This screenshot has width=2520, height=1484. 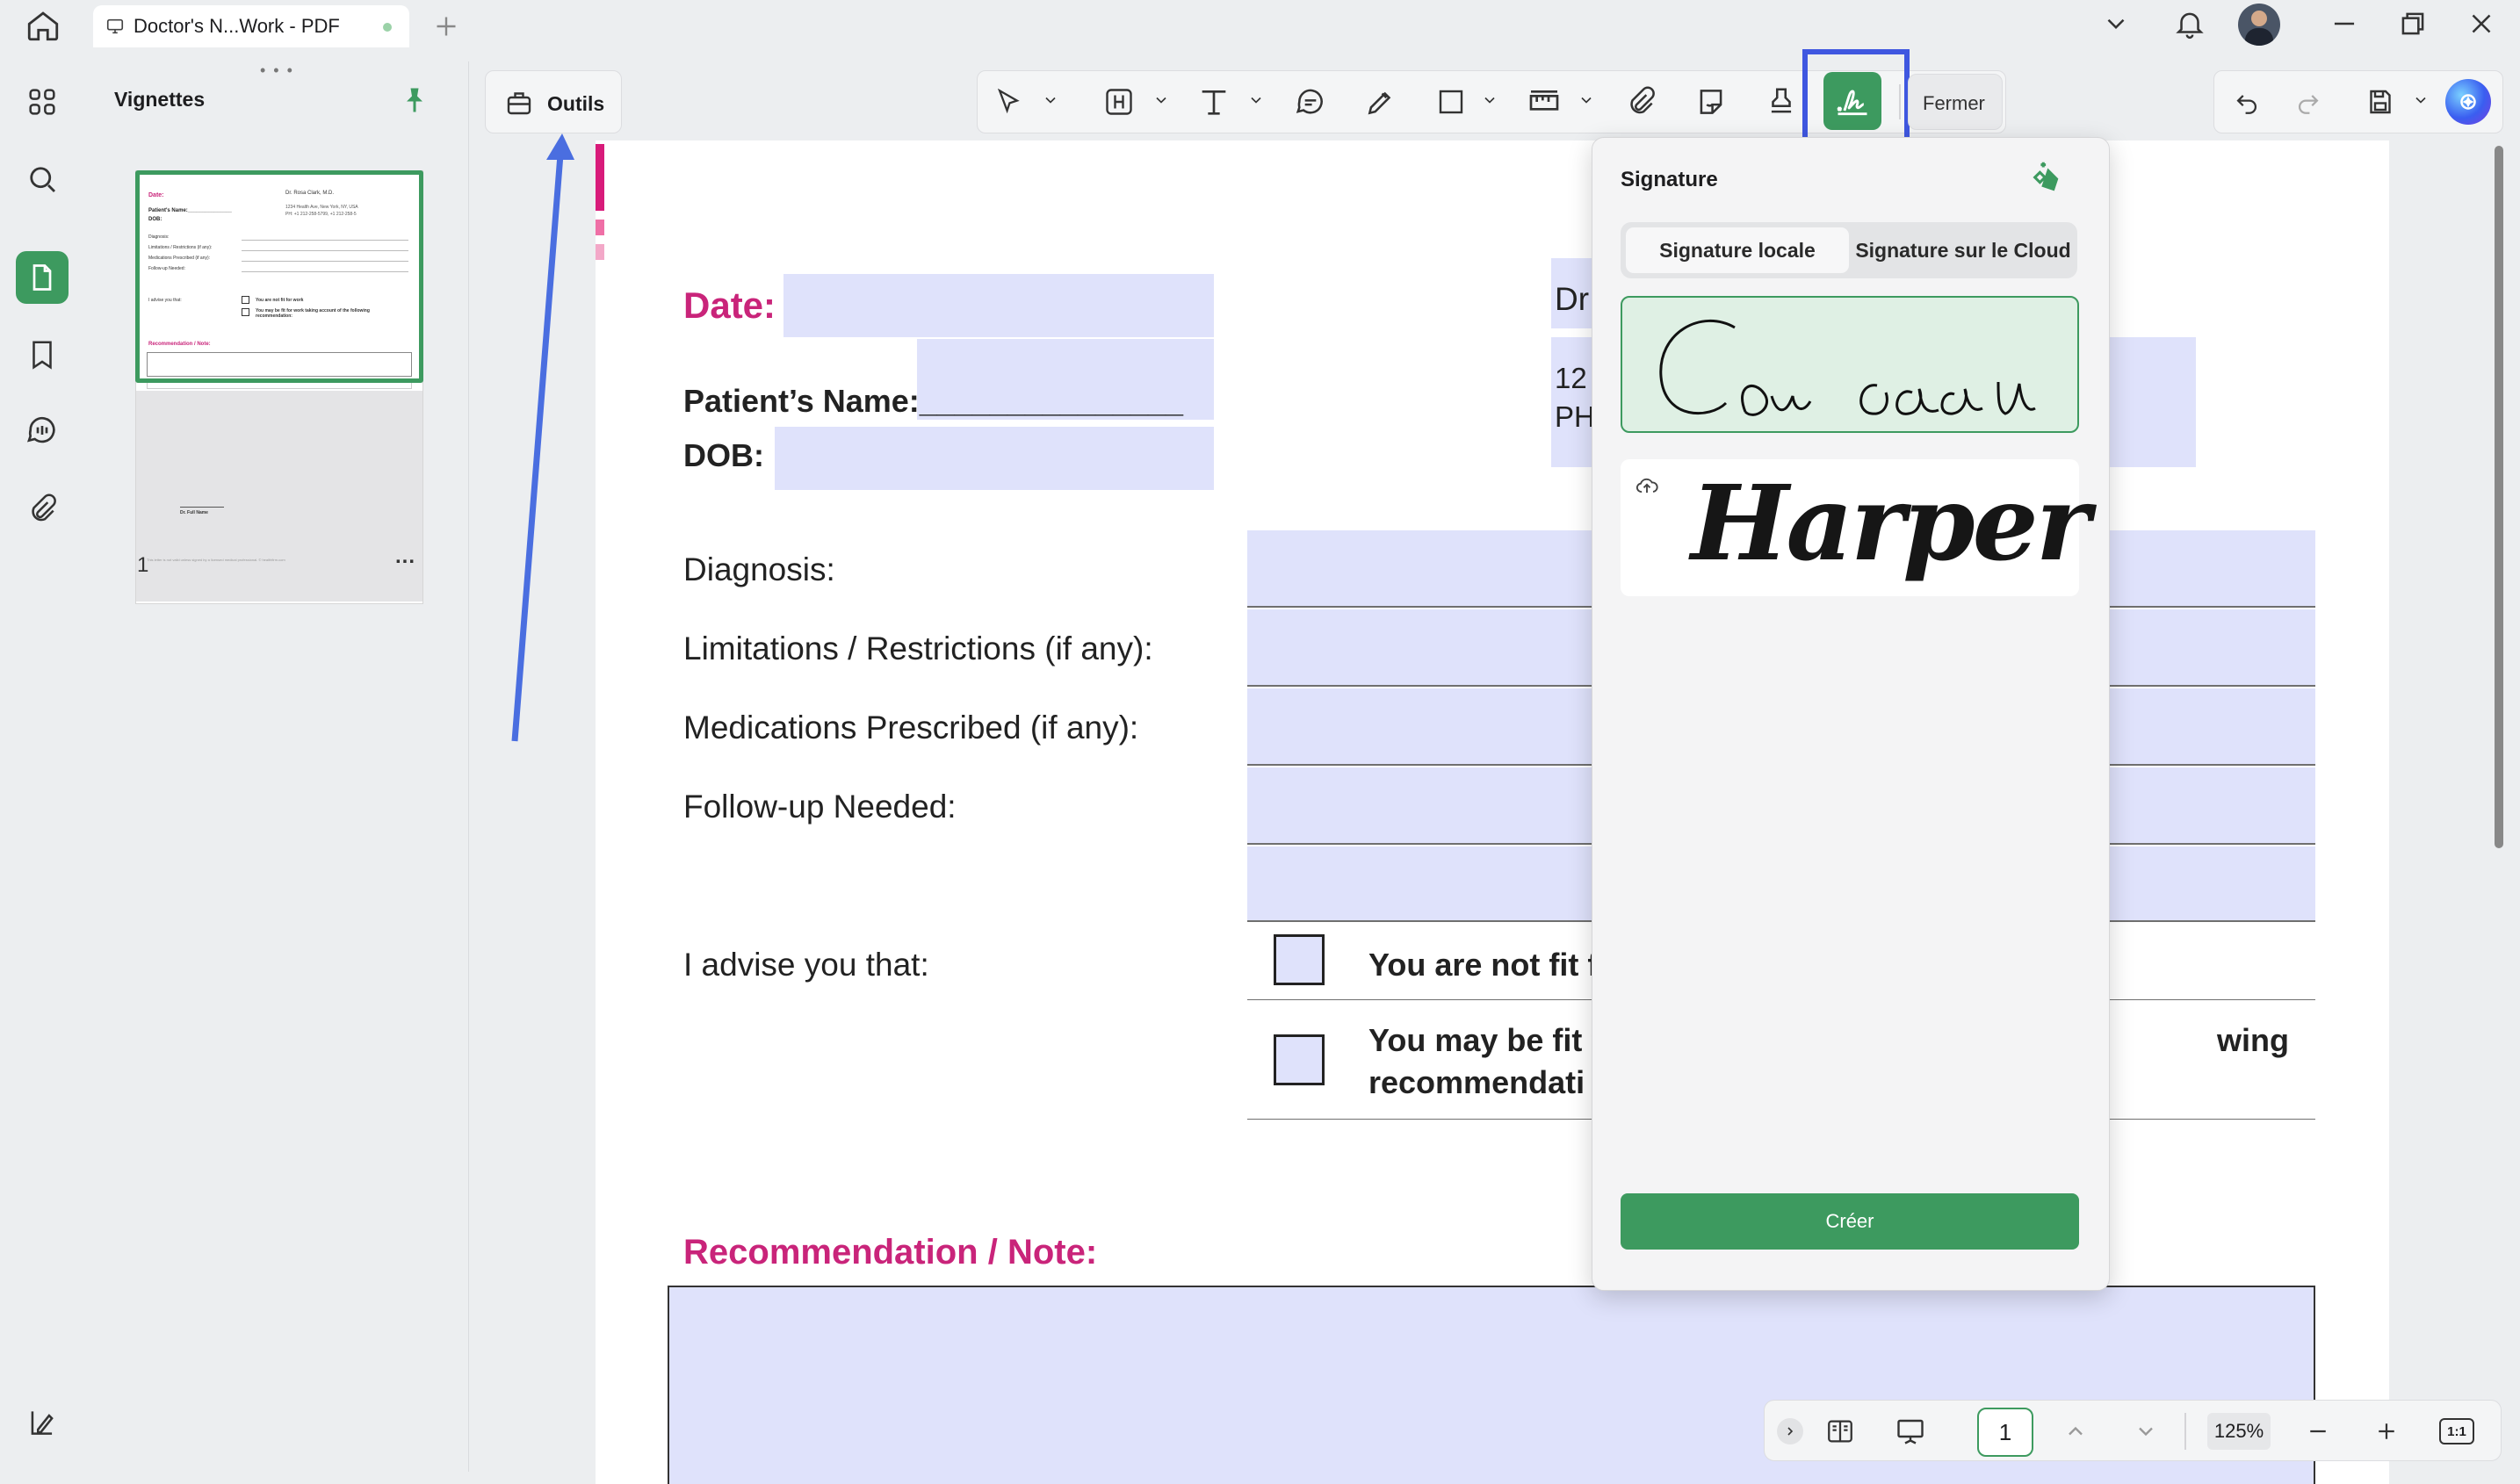 I want to click on option-not-fit-text: You are not fit f, so click(x=1483, y=965).